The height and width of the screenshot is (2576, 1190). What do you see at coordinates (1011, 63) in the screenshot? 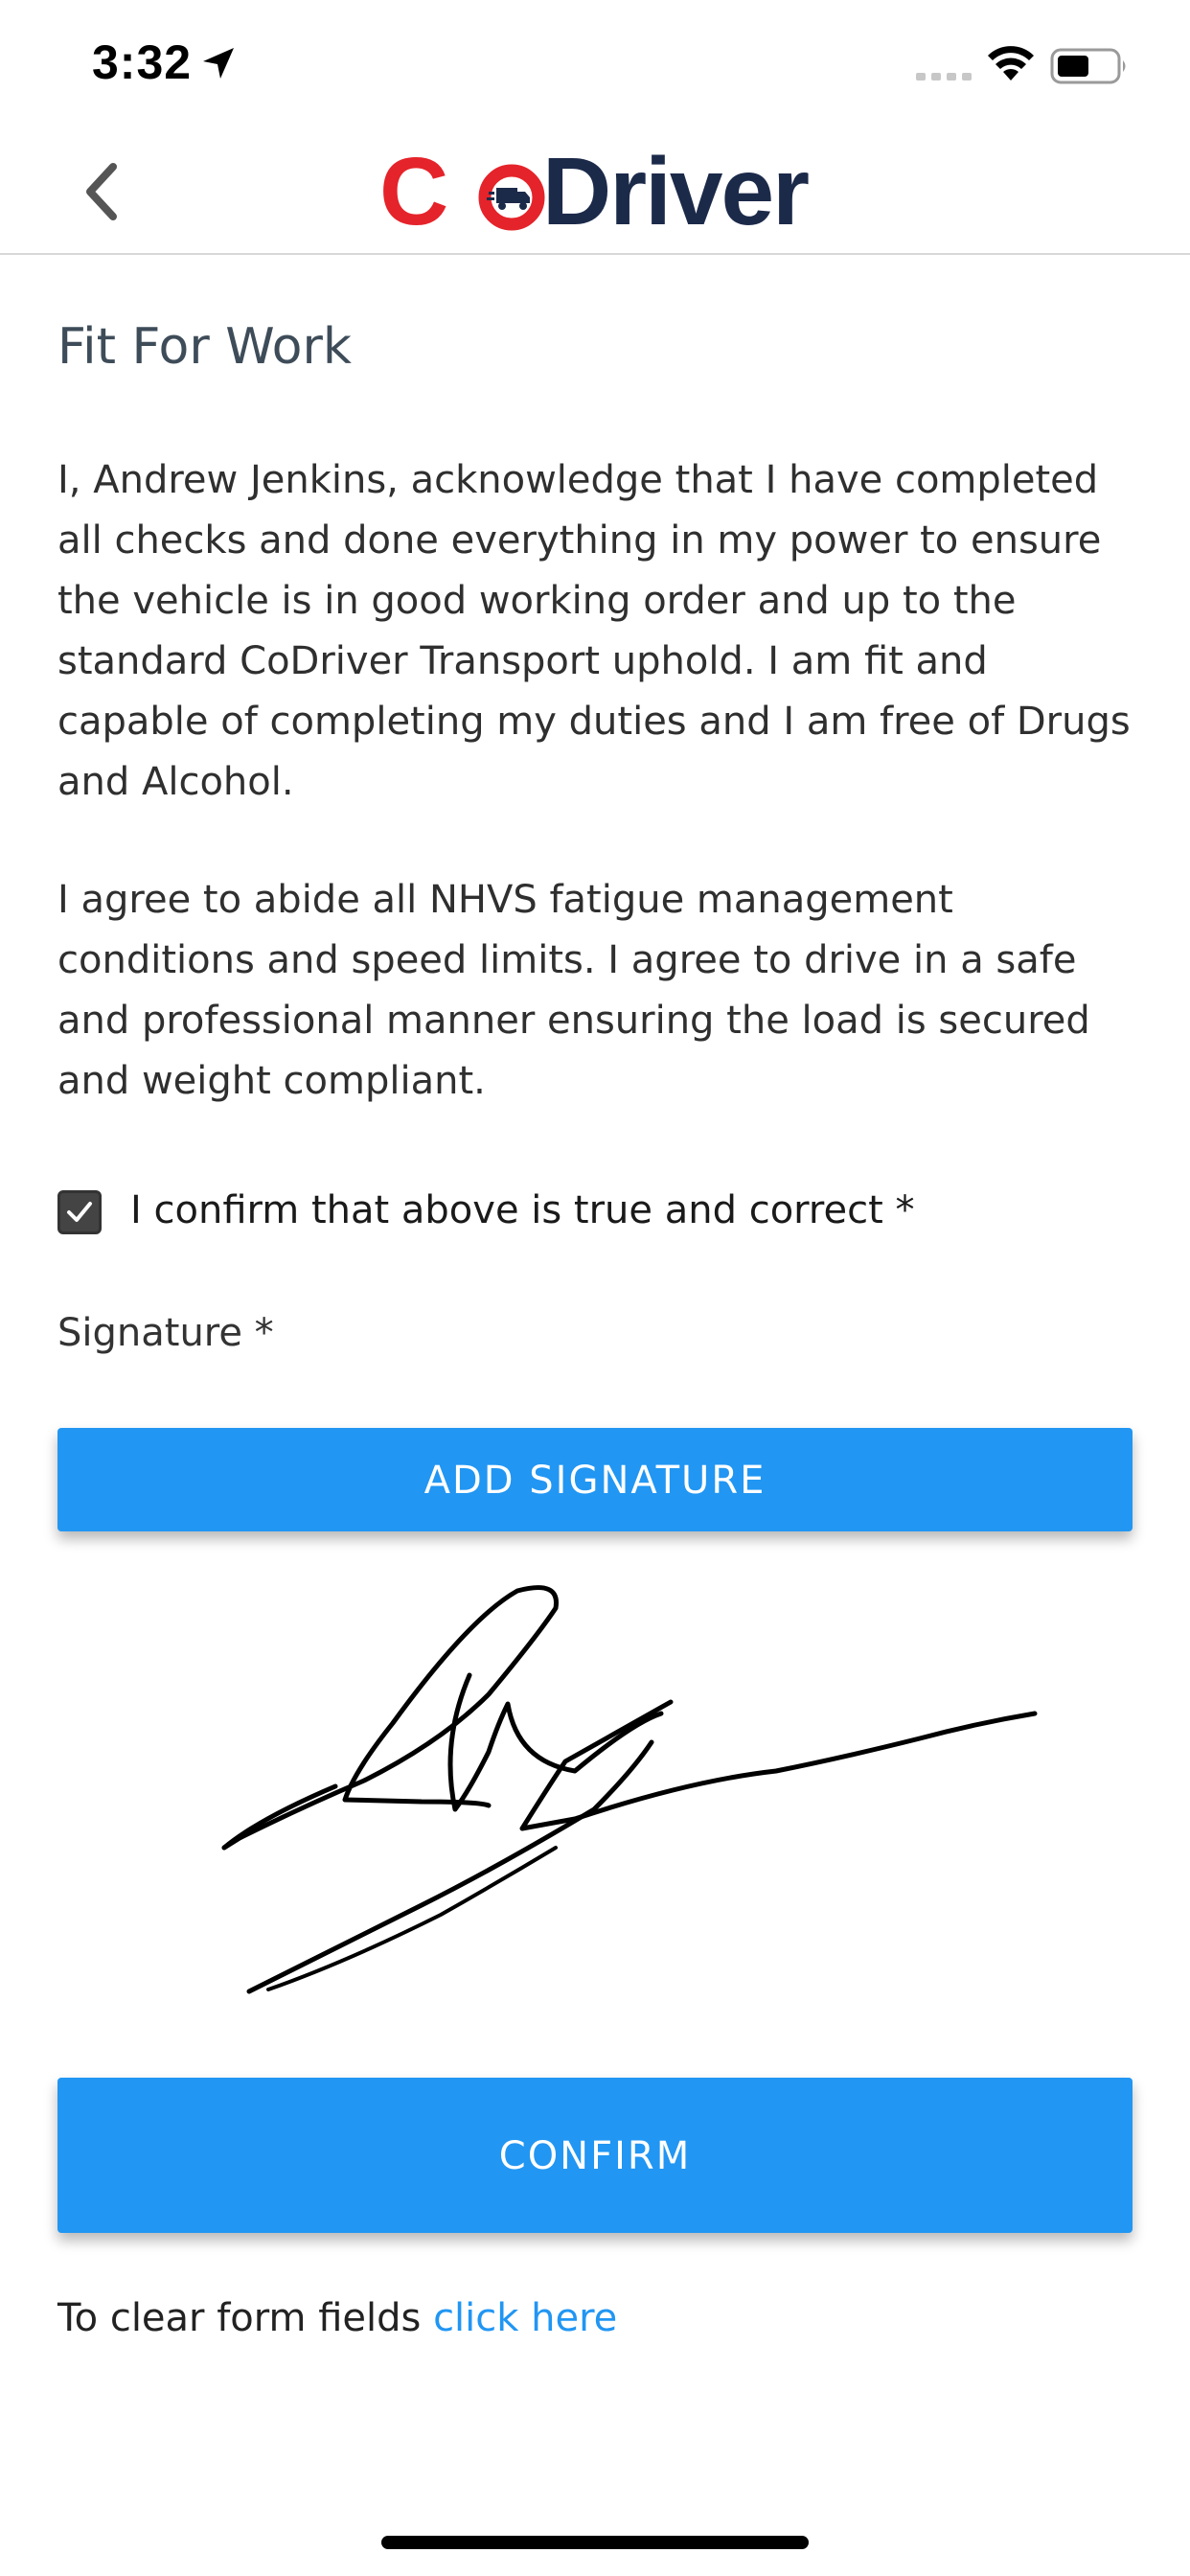
I see `wifi-icon` at bounding box center [1011, 63].